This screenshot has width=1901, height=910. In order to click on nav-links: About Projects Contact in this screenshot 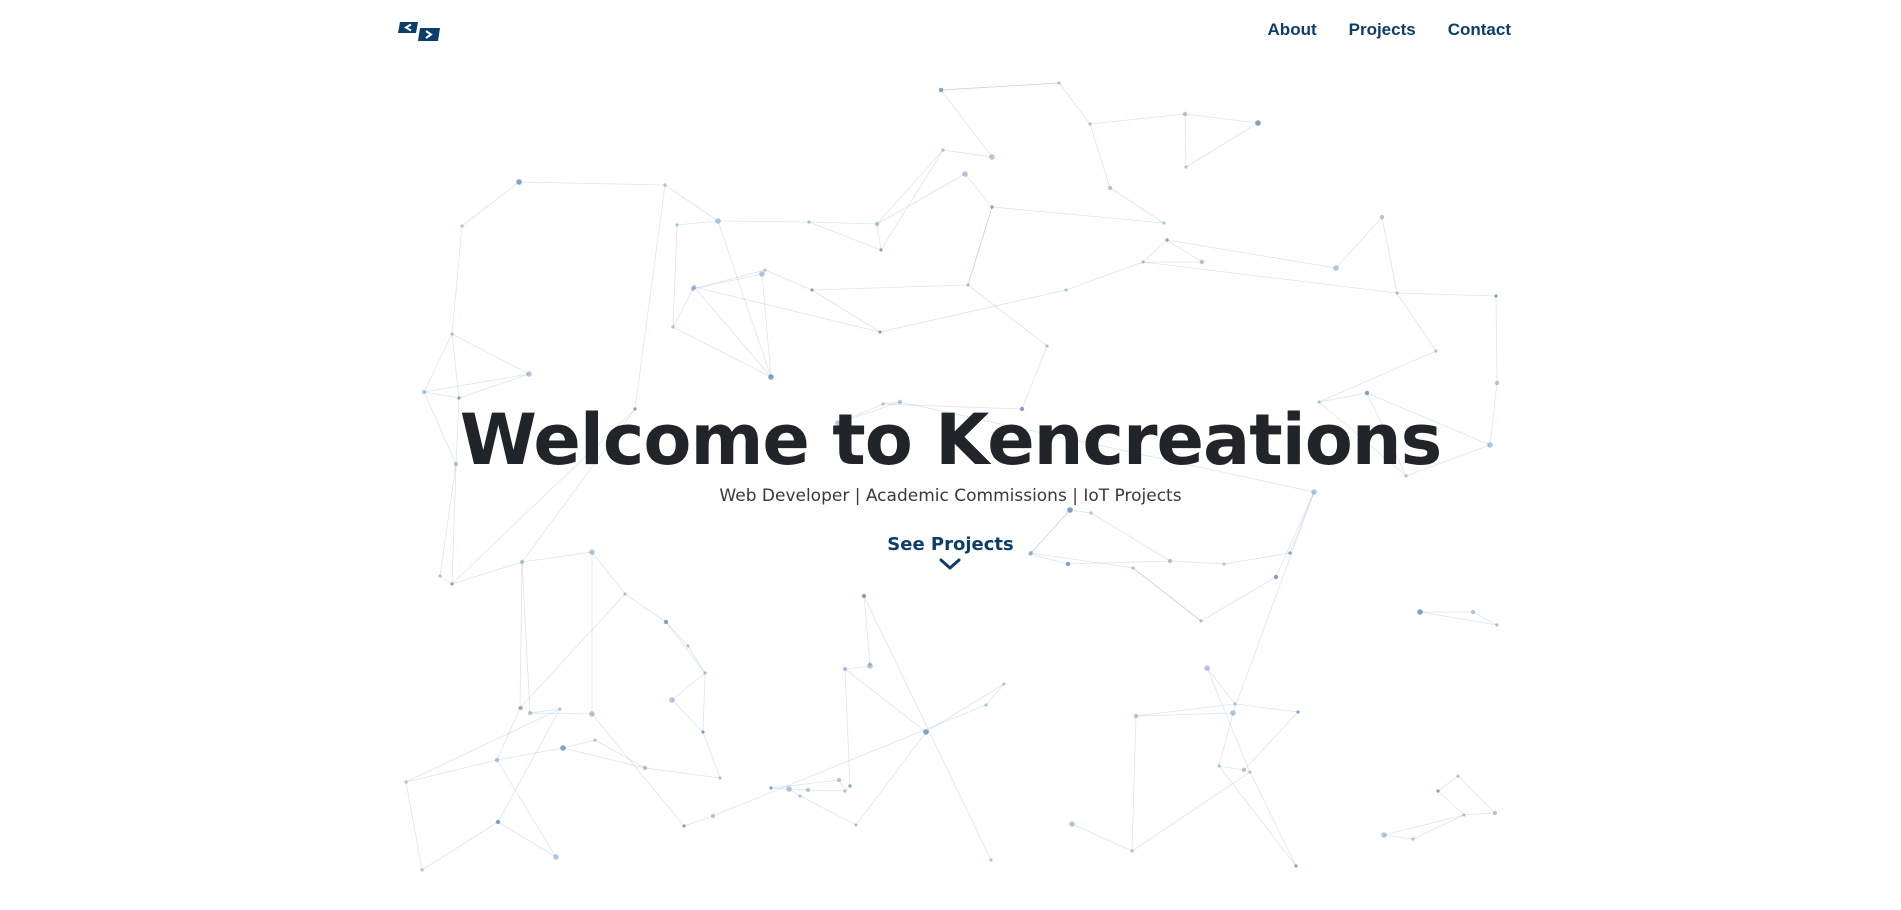, I will do `click(1389, 30)`.